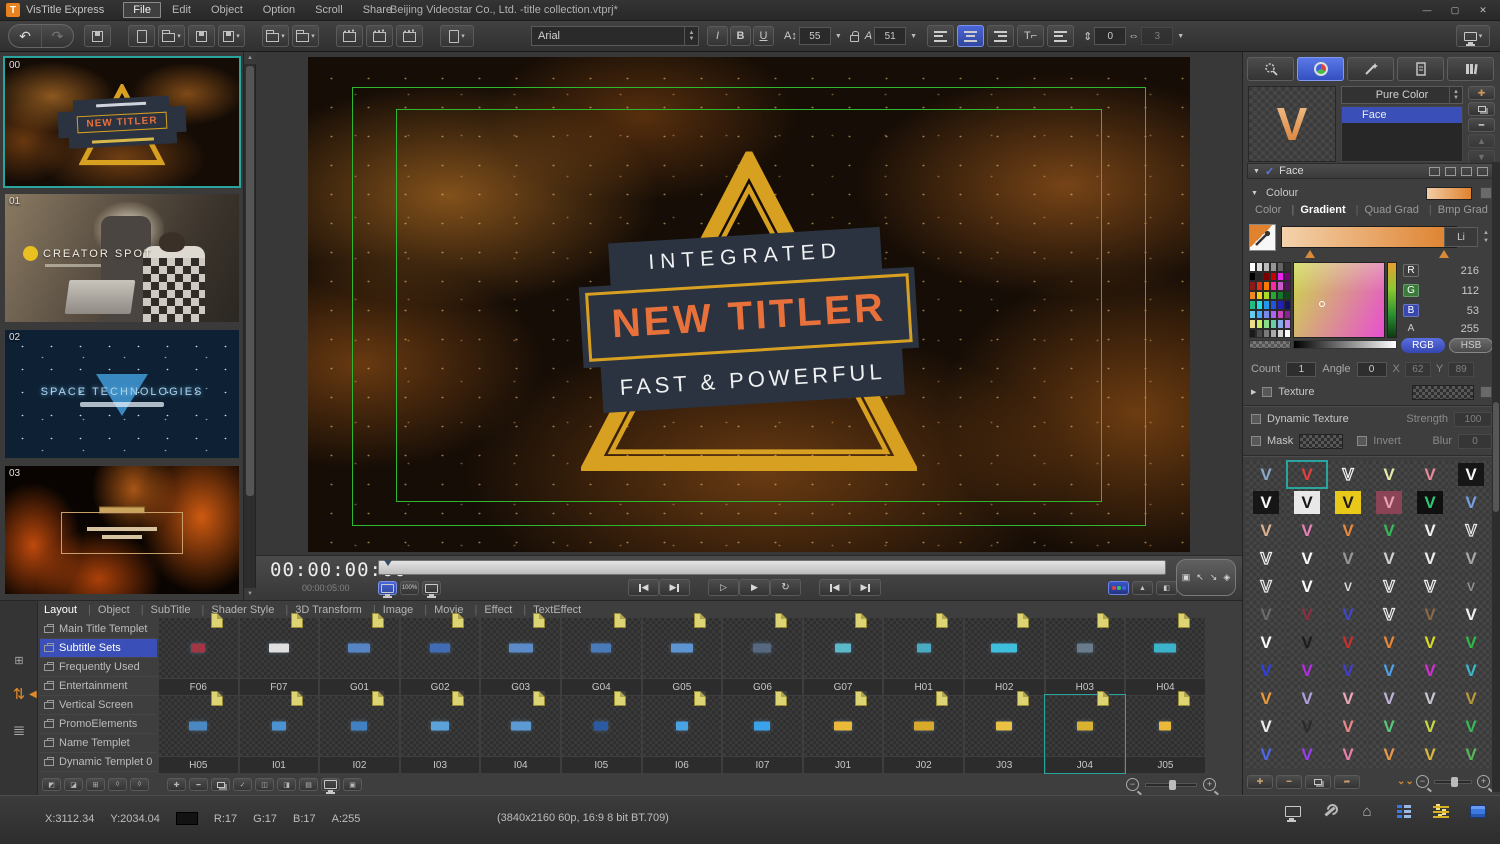 The height and width of the screenshot is (844, 1500). What do you see at coordinates (379, 36) in the screenshot?
I see `add-subtitle-button` at bounding box center [379, 36].